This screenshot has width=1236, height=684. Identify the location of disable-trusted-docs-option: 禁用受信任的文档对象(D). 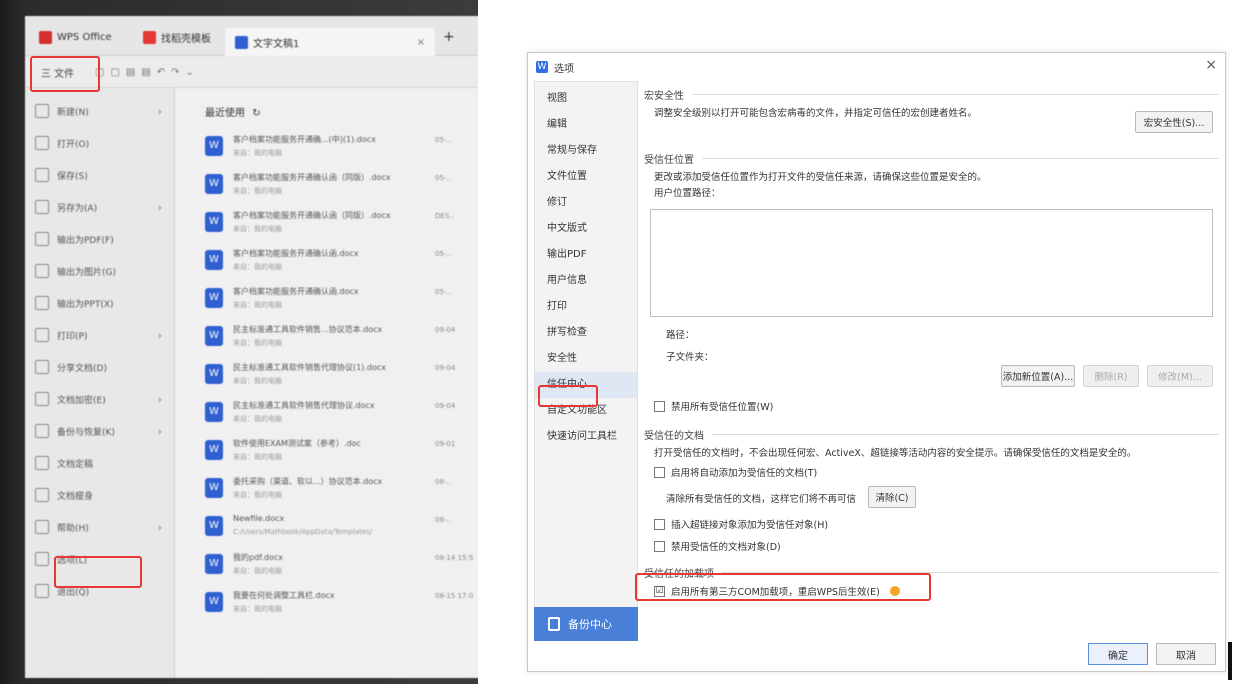
(717, 546).